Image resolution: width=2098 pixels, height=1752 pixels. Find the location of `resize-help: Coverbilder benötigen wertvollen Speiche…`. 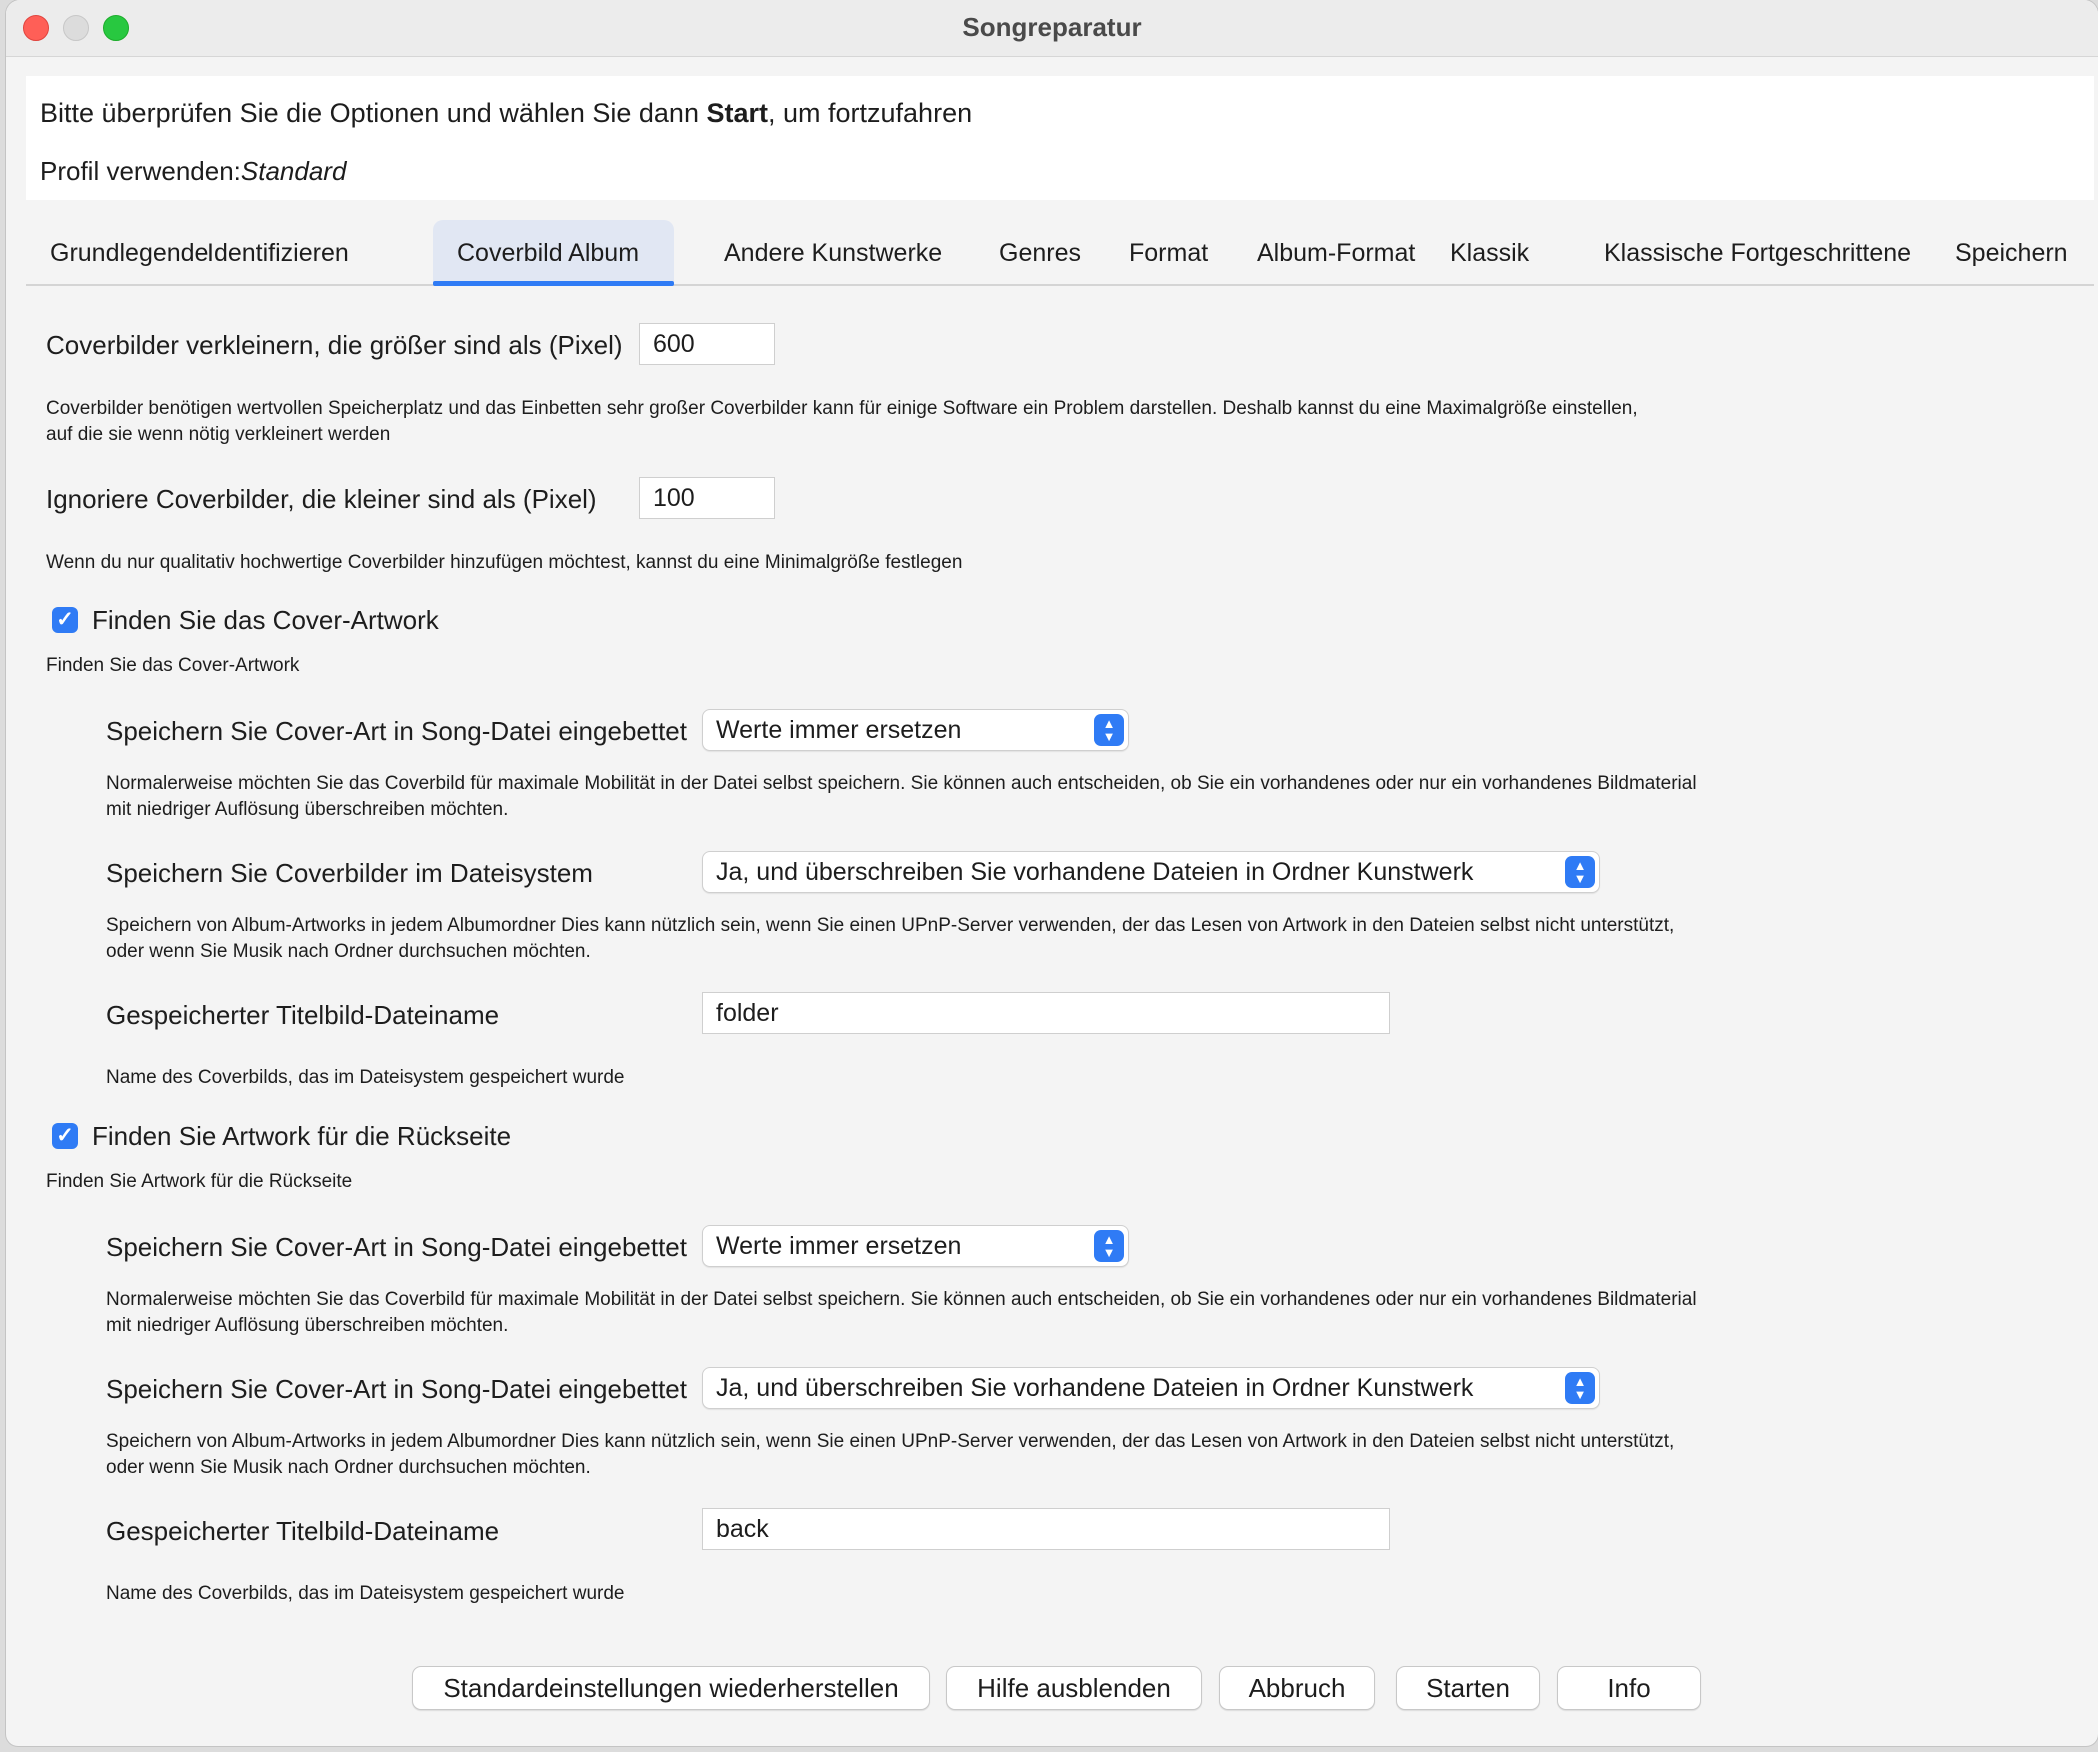

resize-help: Coverbilder benötigen wertvollen Speiche… is located at coordinates (842, 422).